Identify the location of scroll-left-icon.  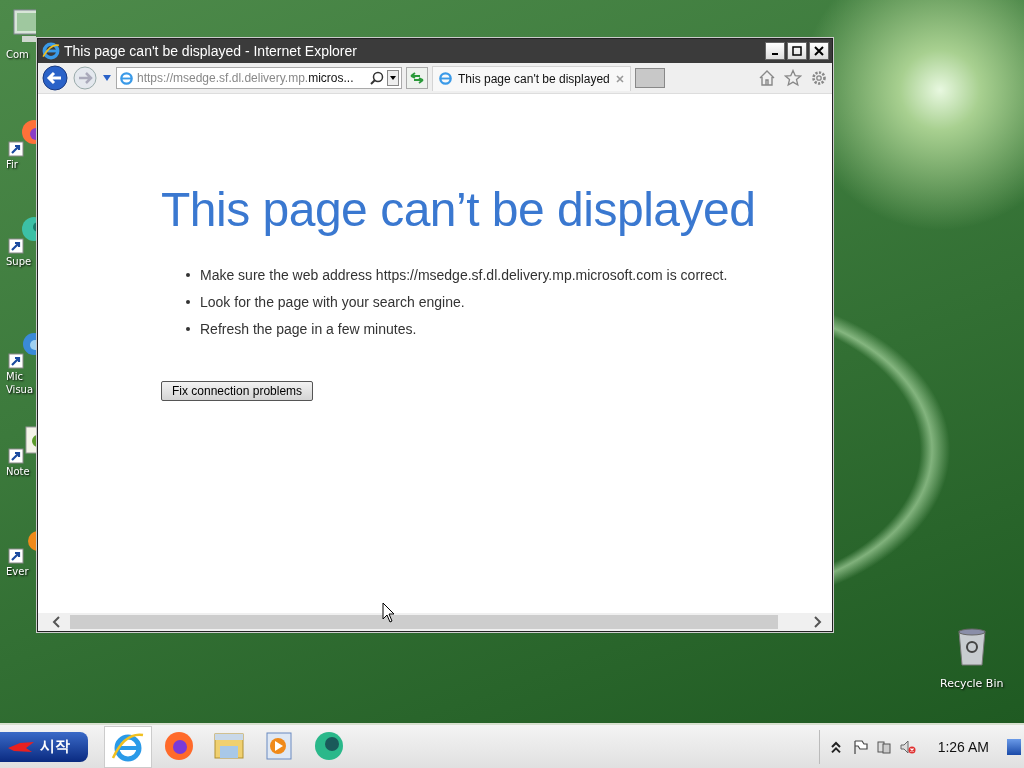
(57, 622).